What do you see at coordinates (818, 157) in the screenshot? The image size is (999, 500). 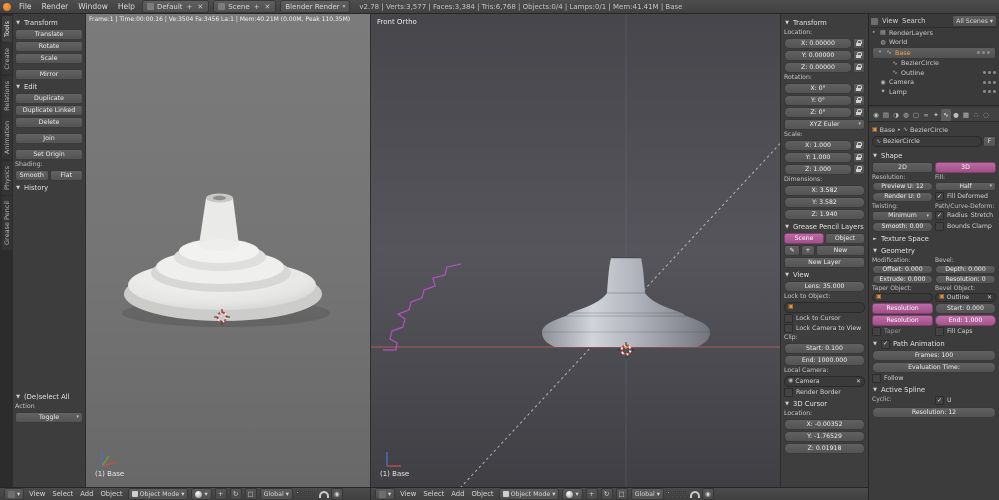 I see `scale-y-field: Y: 1.000` at bounding box center [818, 157].